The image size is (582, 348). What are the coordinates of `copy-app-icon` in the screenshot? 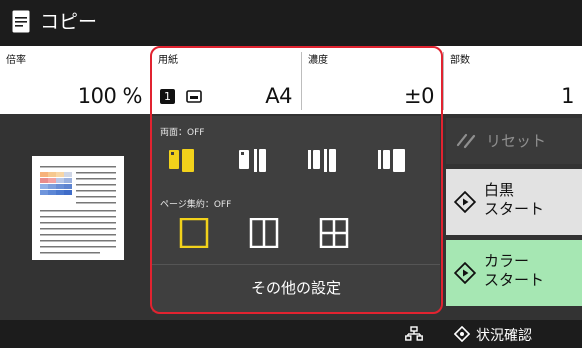 It's located at (21, 21).